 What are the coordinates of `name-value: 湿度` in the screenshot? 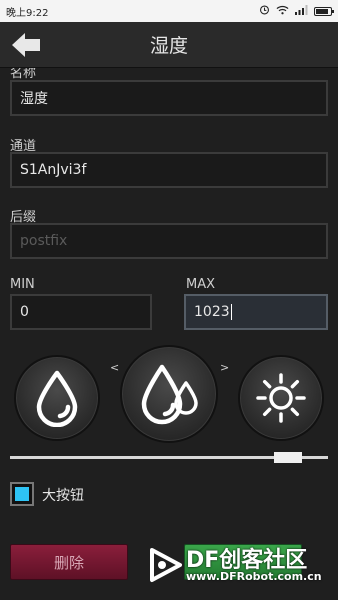 It's located at (34, 99).